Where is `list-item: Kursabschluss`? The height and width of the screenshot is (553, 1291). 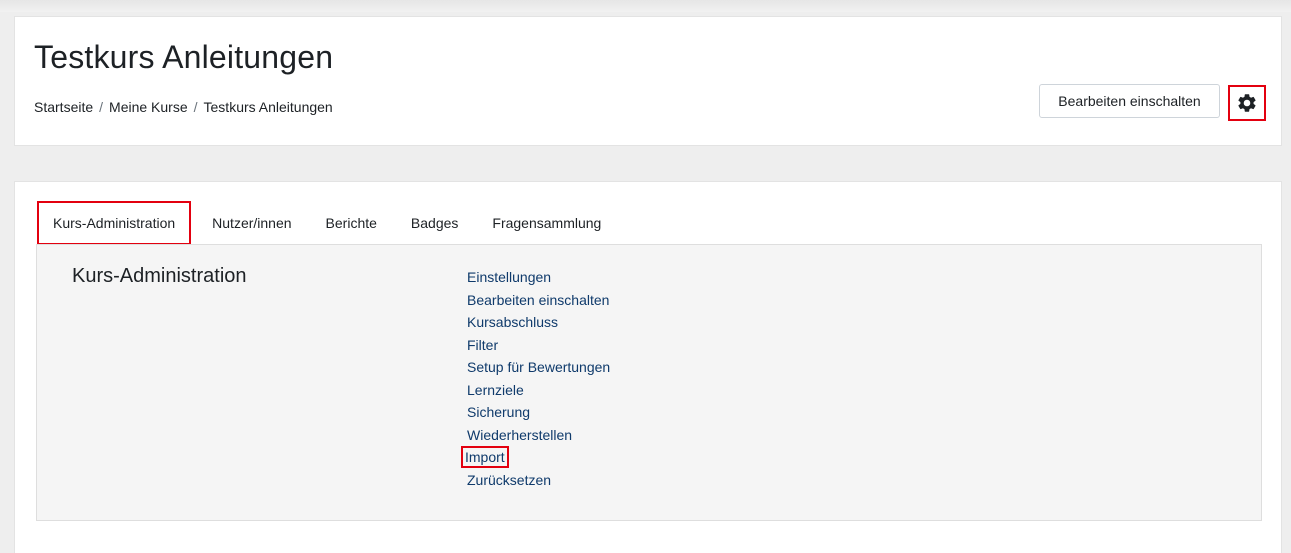 list-item: Kursabschluss is located at coordinates (538, 322).